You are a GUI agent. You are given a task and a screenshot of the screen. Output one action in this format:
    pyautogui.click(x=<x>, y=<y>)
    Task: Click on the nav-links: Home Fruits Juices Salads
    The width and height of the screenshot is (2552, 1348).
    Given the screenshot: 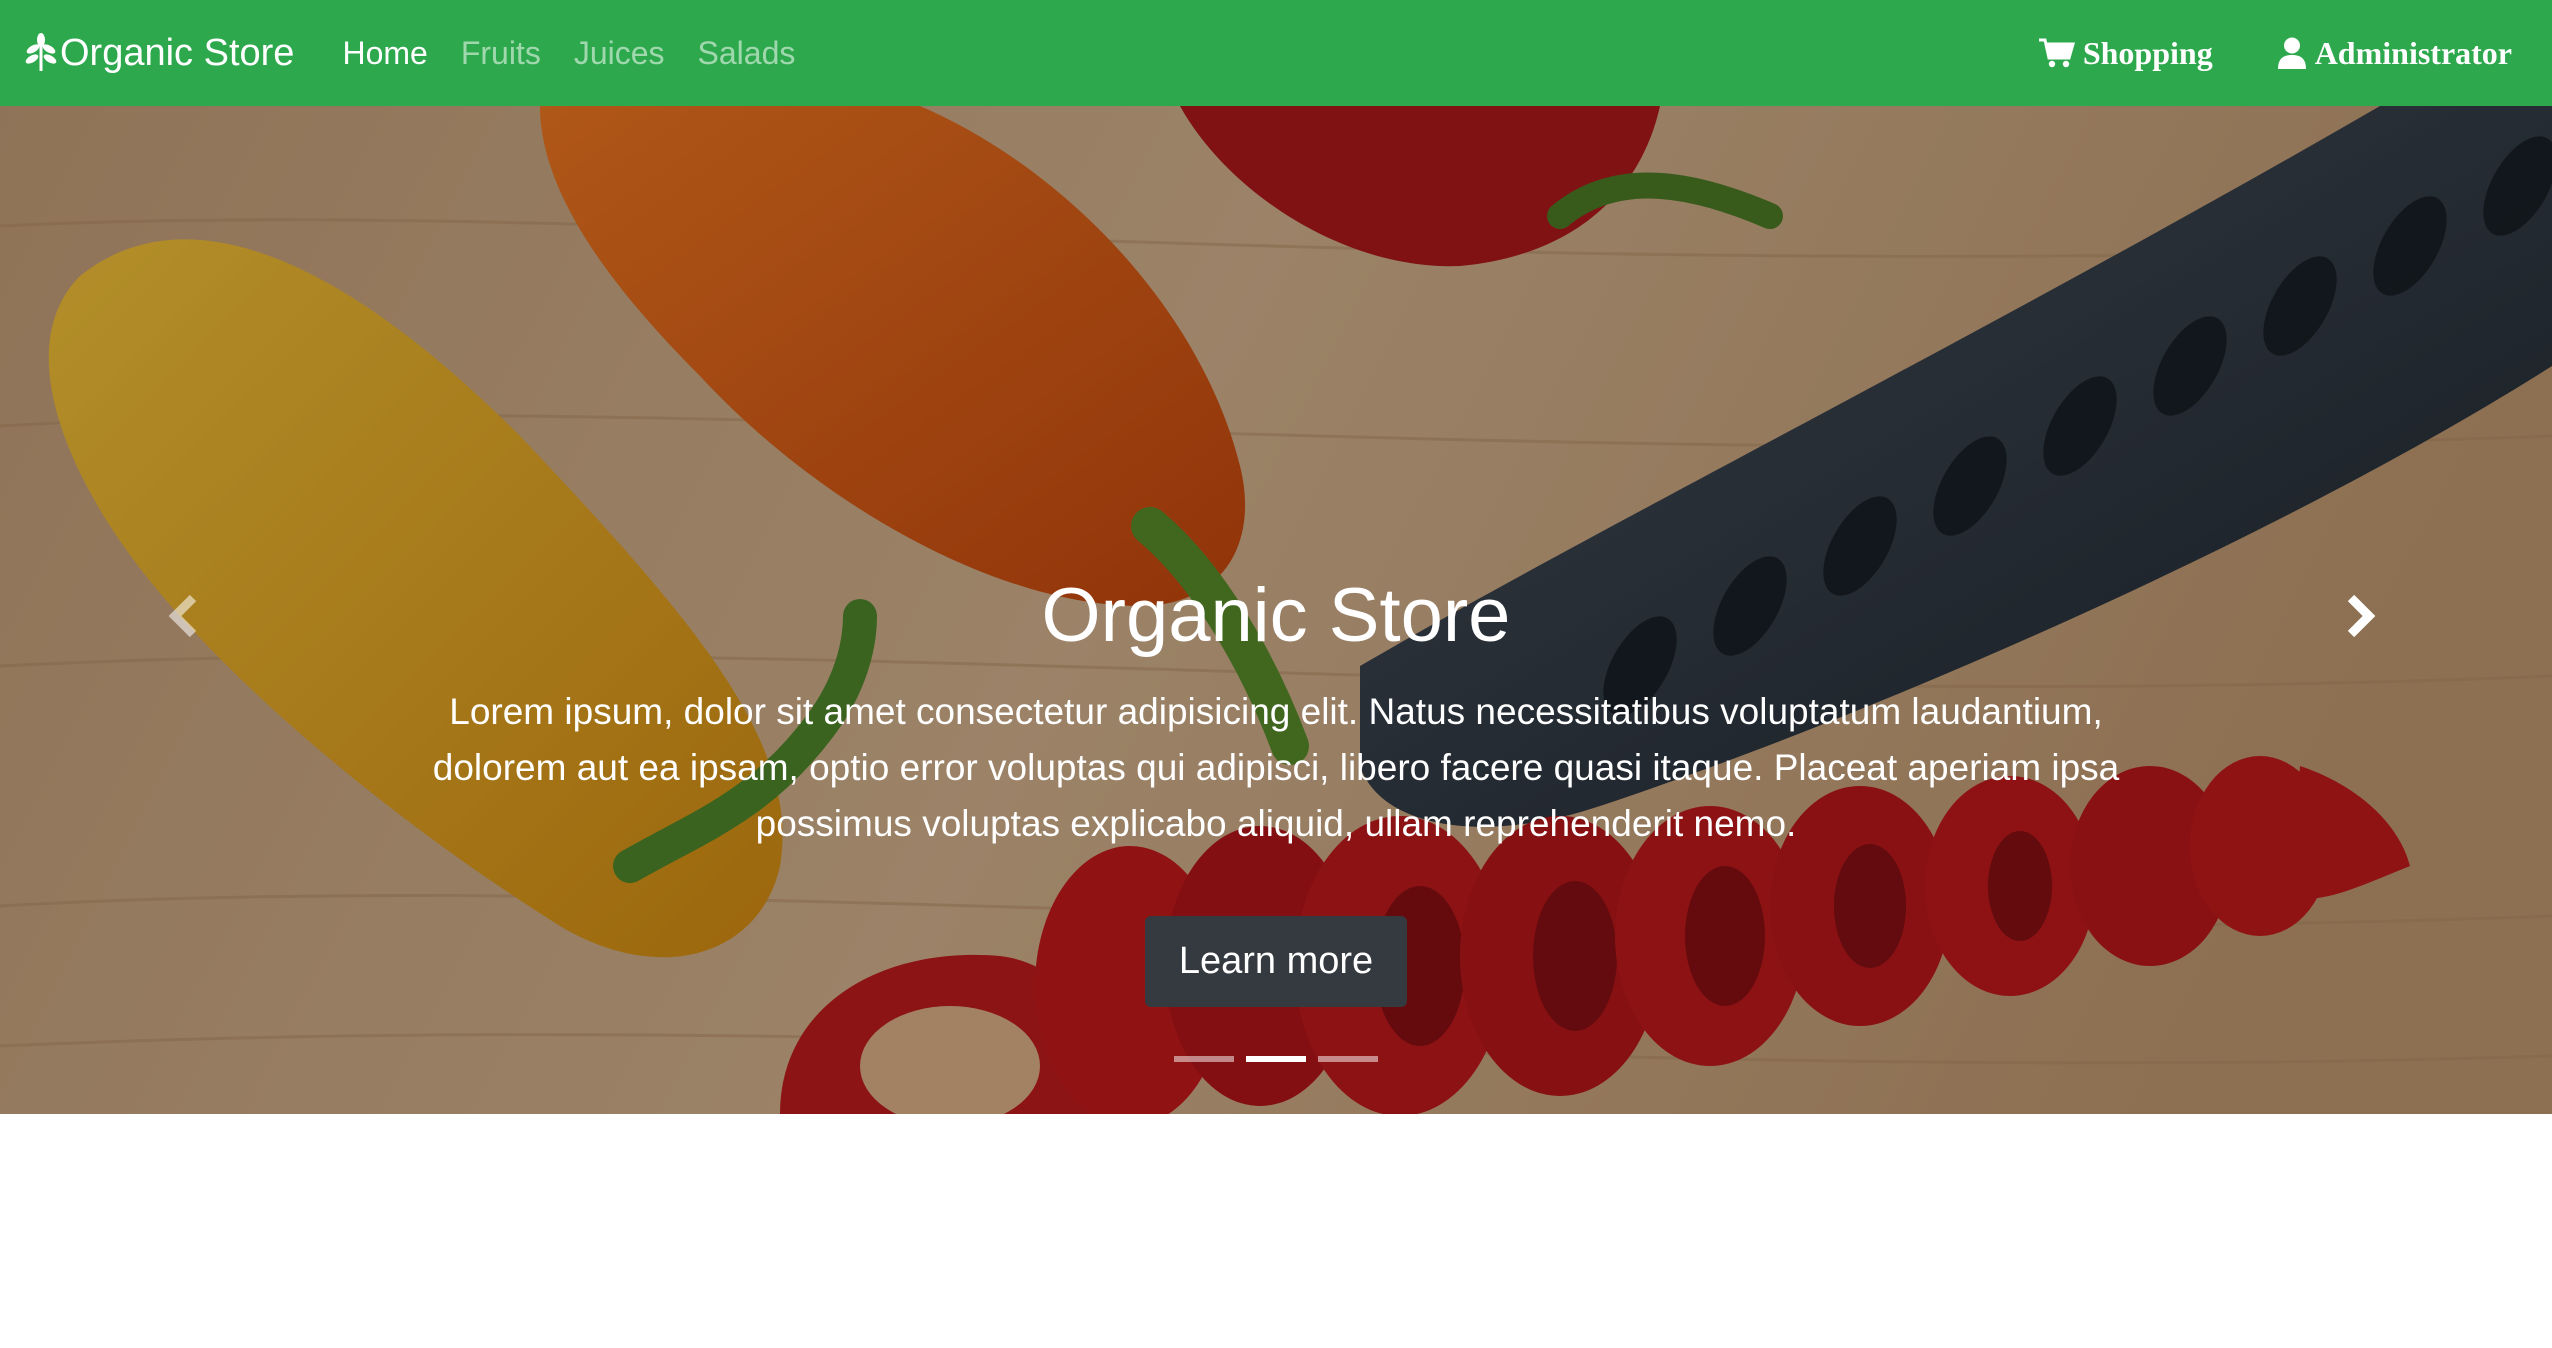 What is the action you would take?
    pyautogui.click(x=585, y=53)
    